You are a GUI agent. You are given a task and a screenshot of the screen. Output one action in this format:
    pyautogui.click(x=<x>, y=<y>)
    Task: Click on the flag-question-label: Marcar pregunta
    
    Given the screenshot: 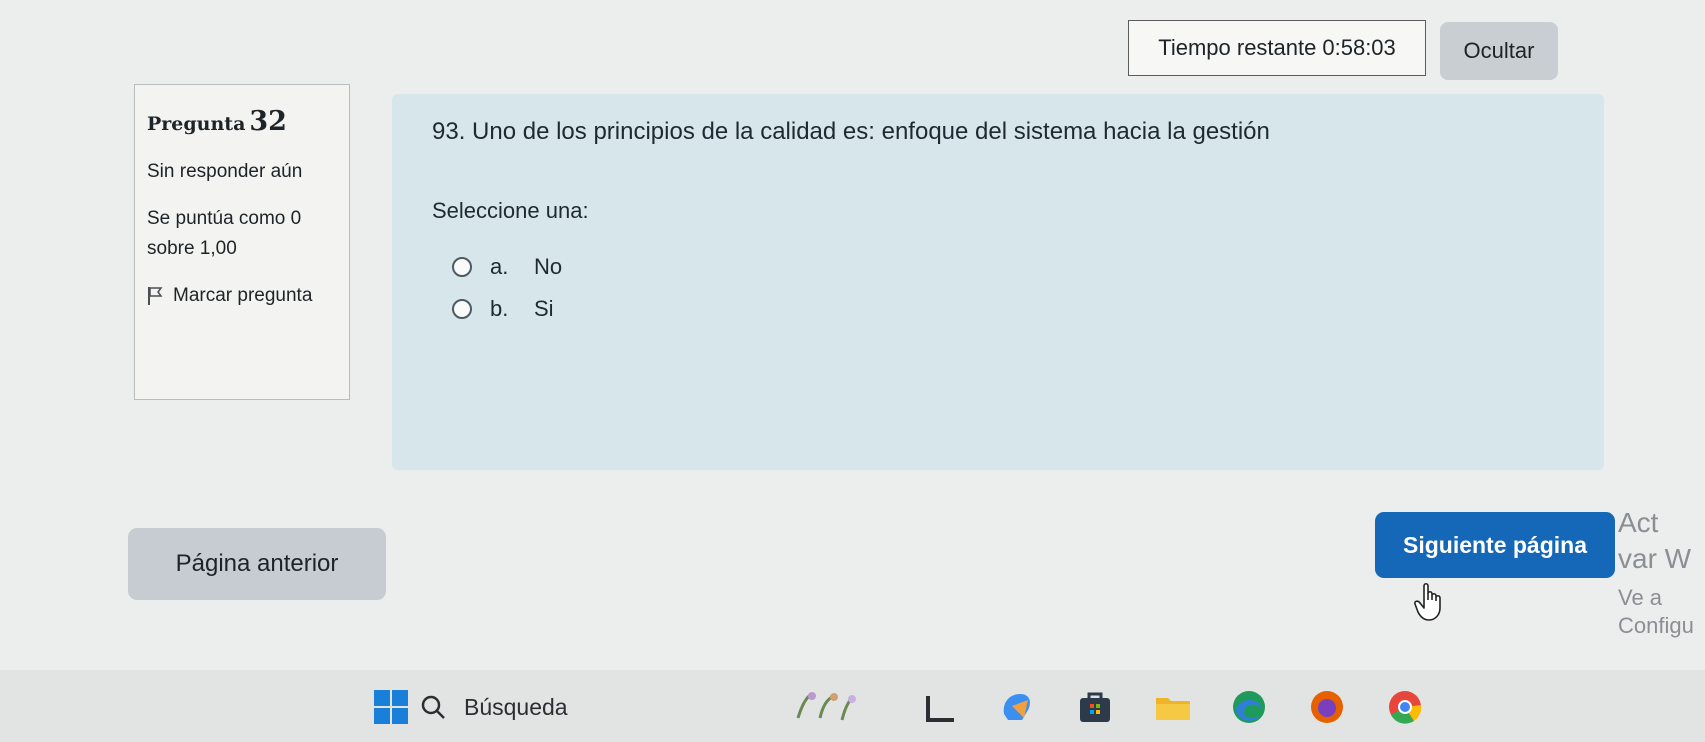 What is the action you would take?
    pyautogui.click(x=243, y=296)
    